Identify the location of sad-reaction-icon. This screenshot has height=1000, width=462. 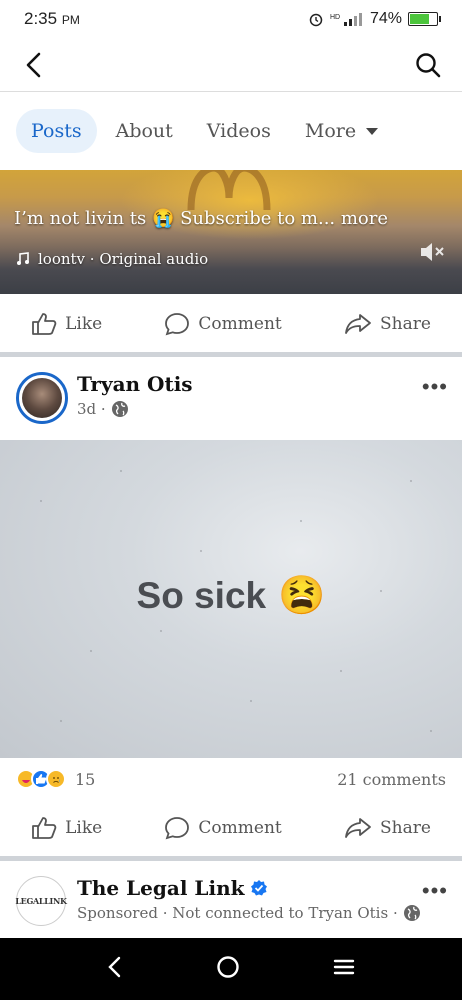
(56, 779).